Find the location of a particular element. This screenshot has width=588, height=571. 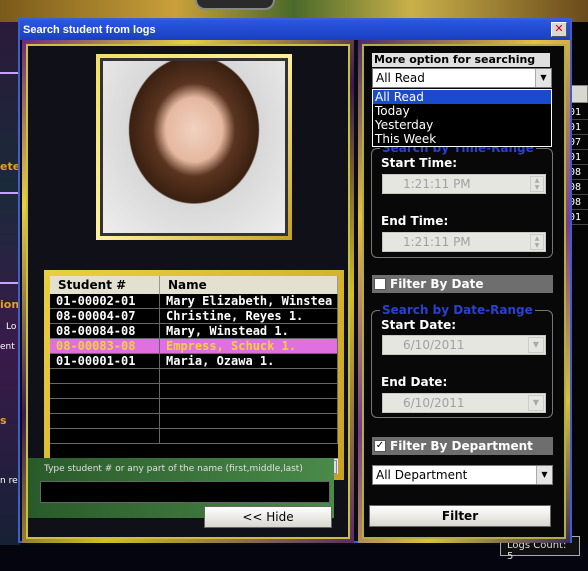

student-number-cell: 08-00004-07 is located at coordinates (105, 316).